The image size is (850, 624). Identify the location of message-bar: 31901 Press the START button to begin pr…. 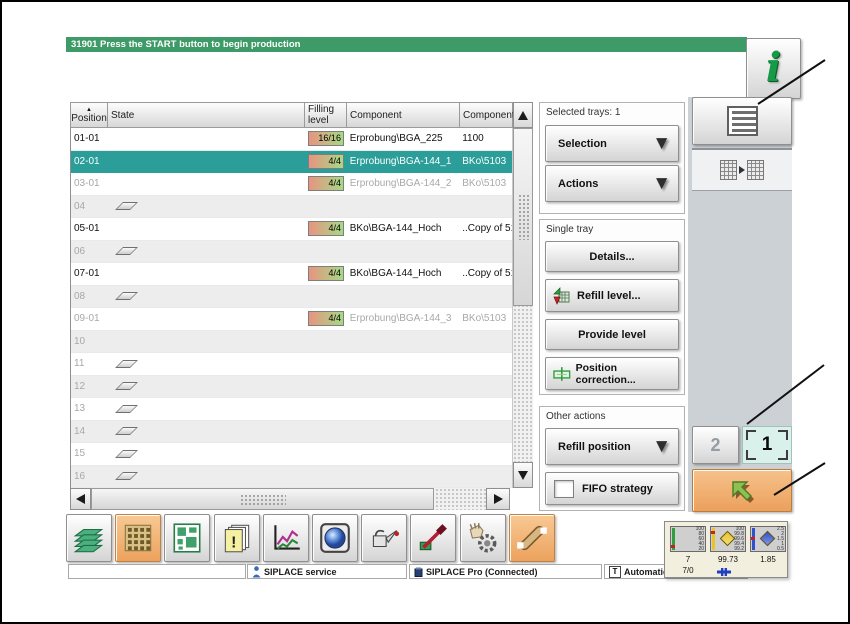
(406, 44).